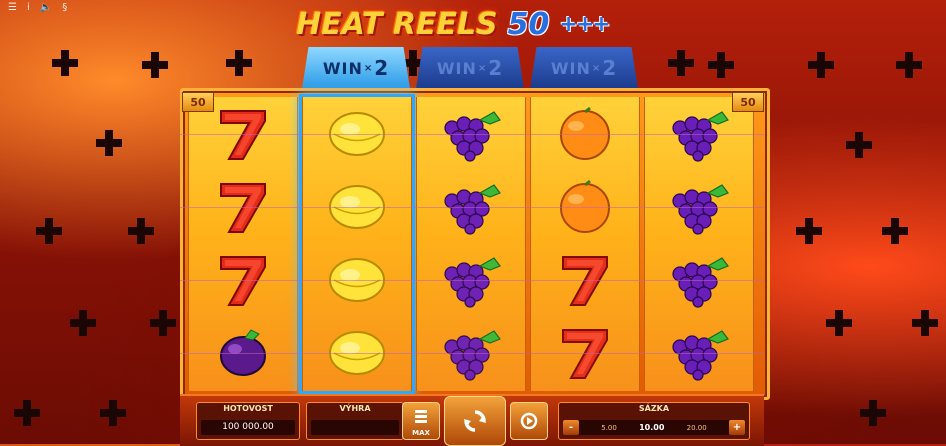 The width and height of the screenshot is (946, 446). I want to click on win-multiplier-head-reel-2: WIN × 2, so click(356, 68).